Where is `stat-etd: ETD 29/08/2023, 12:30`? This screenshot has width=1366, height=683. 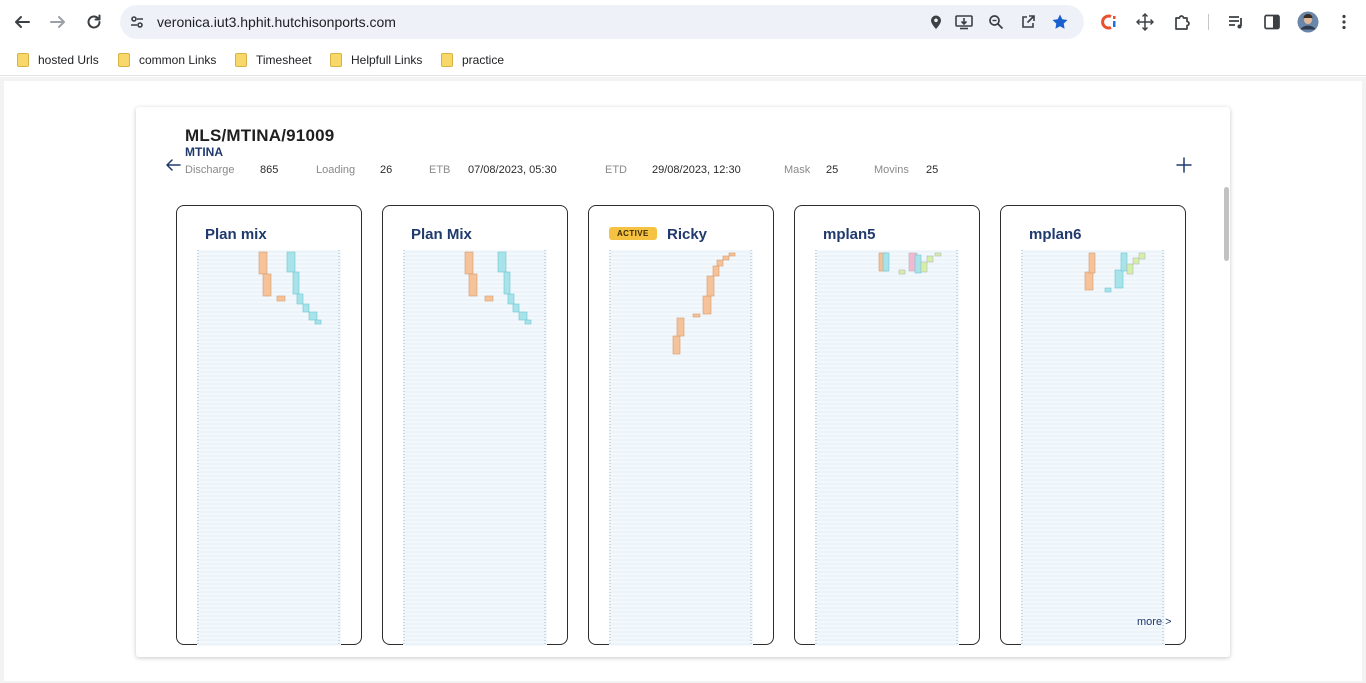 stat-etd: ETD 29/08/2023, 12:30 is located at coordinates (673, 170).